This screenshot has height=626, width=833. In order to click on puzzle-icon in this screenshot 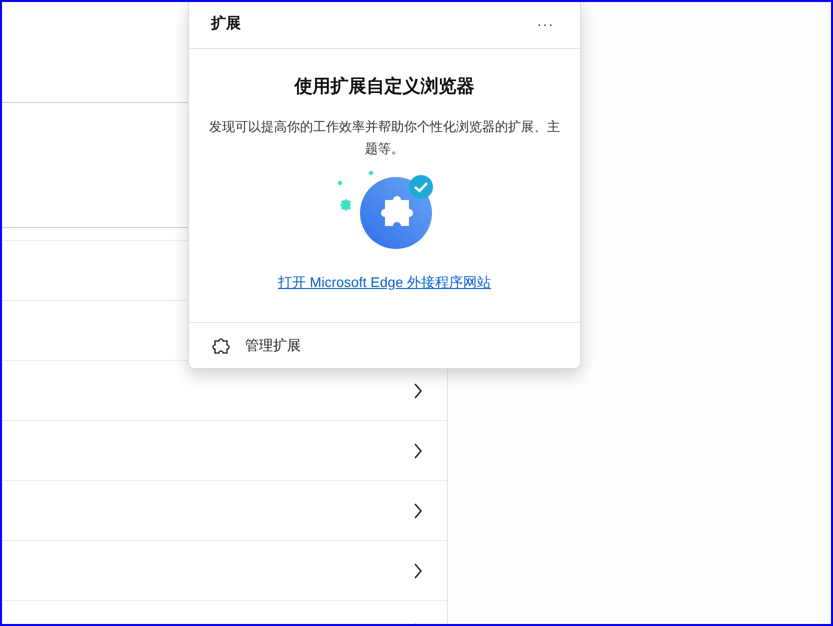, I will do `click(221, 346)`.